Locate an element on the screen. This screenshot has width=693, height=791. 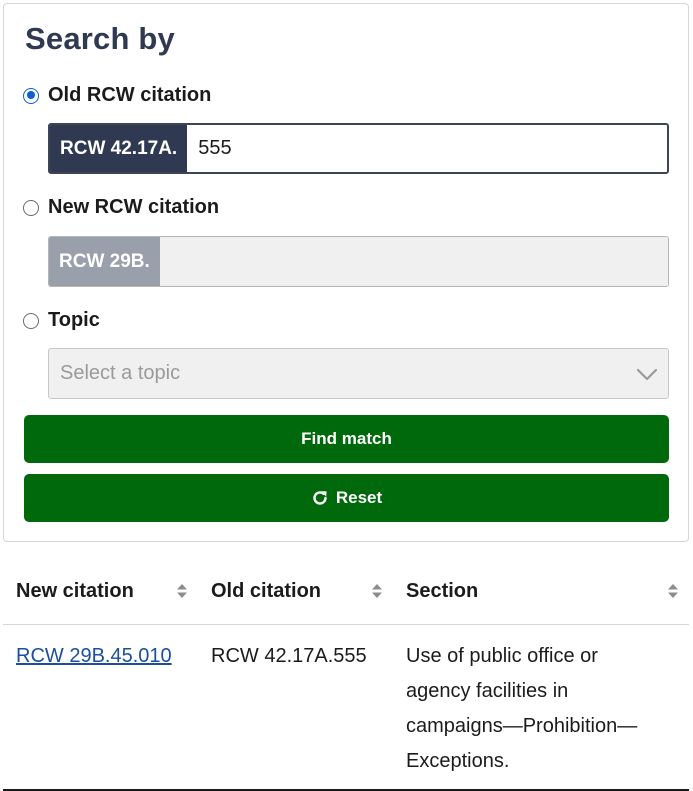
column-header-label: Section is located at coordinates (442, 591).